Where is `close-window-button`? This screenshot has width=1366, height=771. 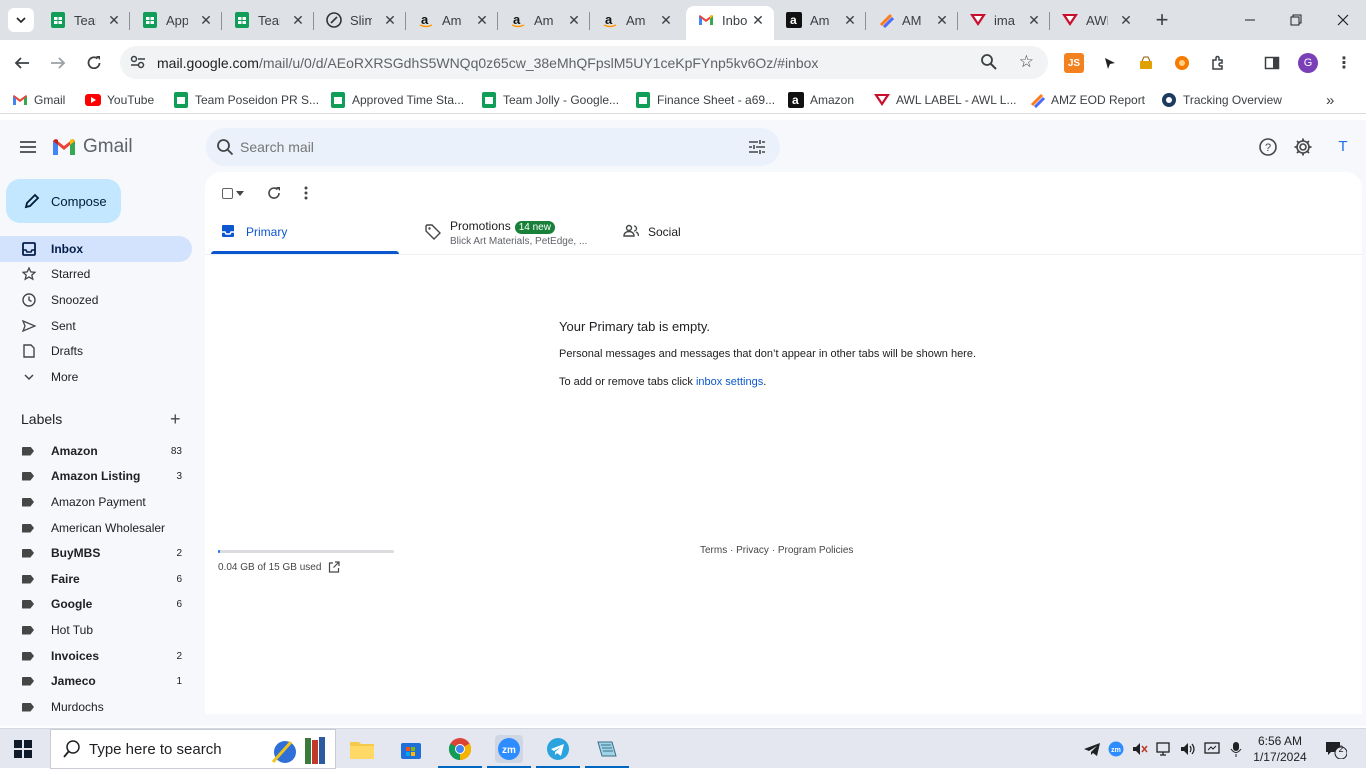
close-window-button is located at coordinates (1343, 20).